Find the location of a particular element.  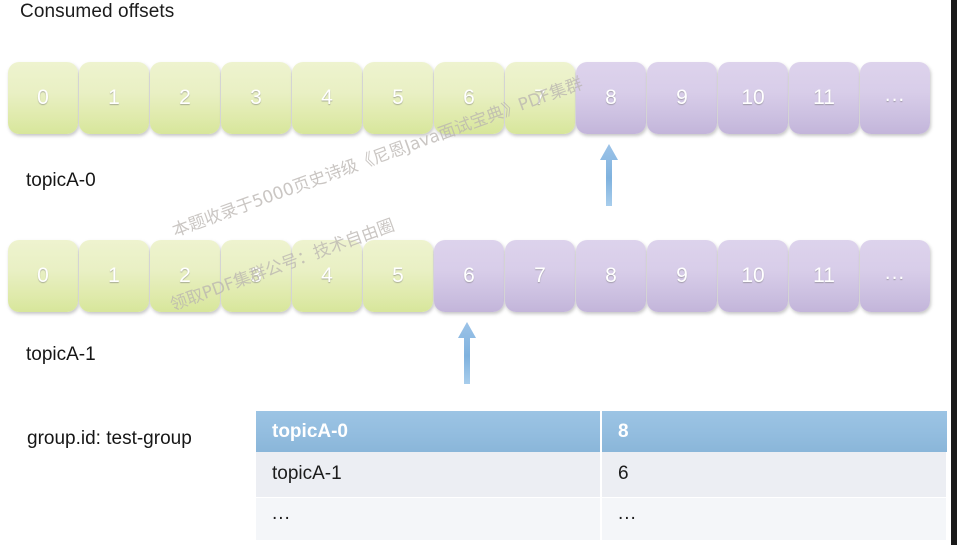

table-cell-offset: 6 is located at coordinates (774, 475).